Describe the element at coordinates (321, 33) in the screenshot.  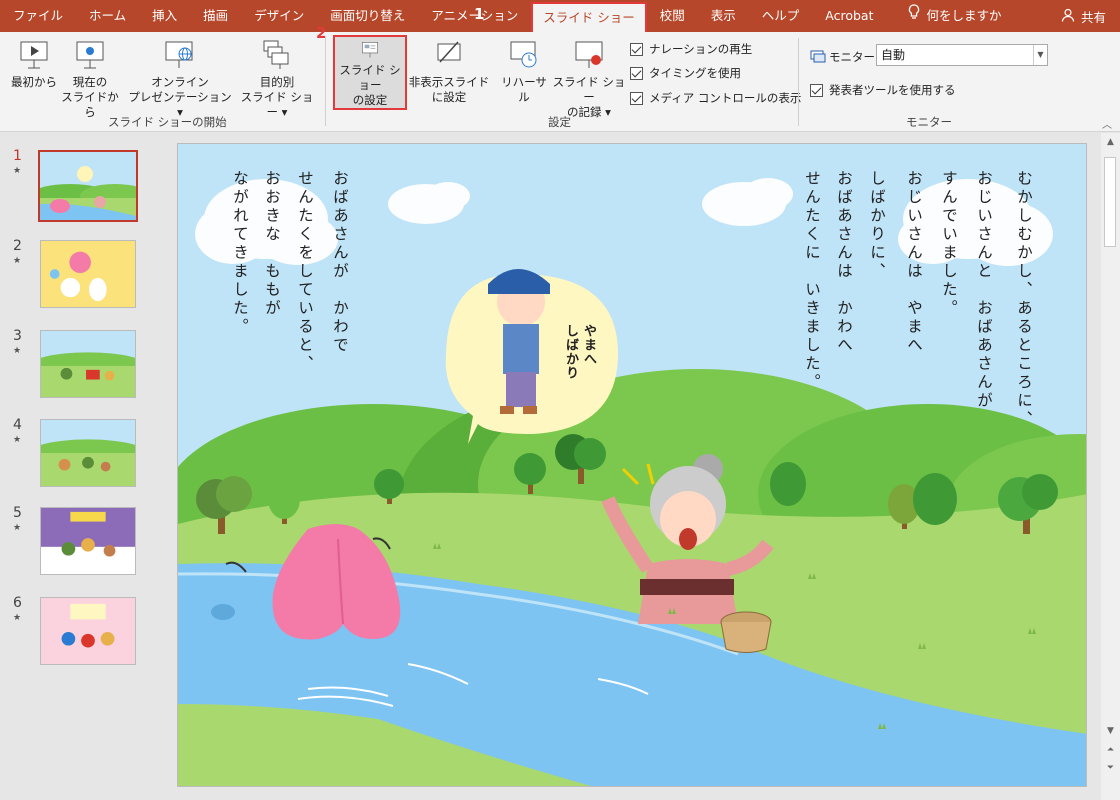
I see `callout-number-2: 2` at that location.